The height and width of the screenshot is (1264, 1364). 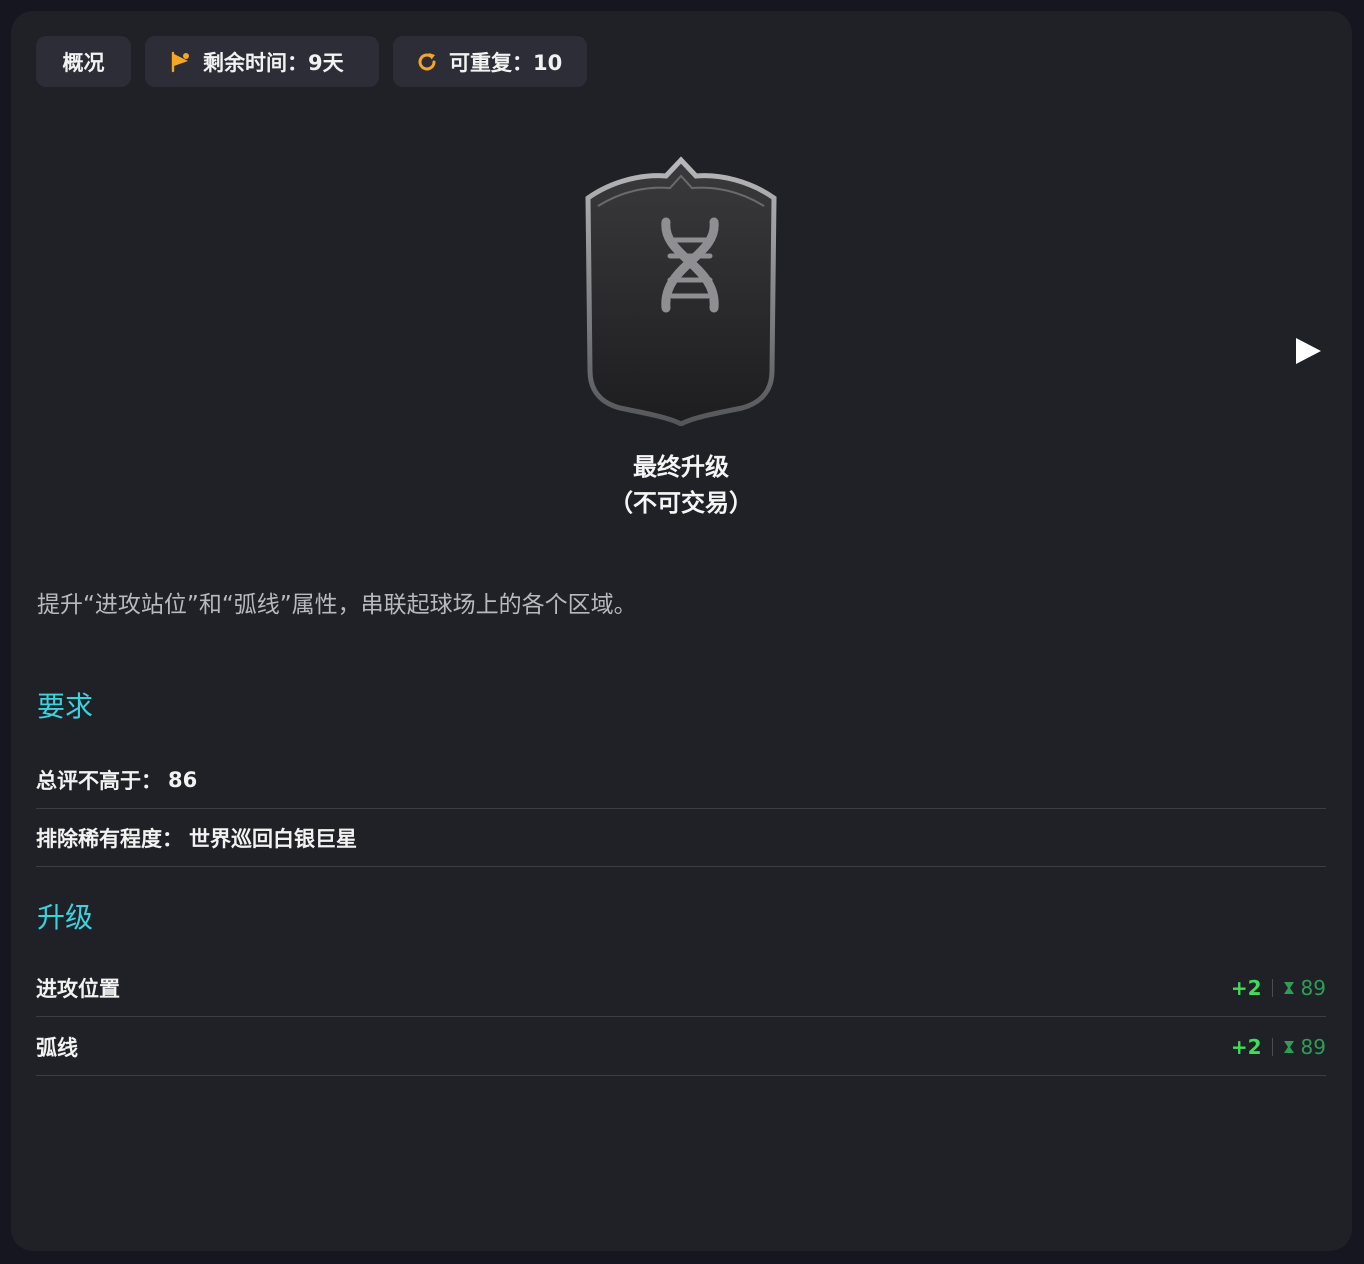 I want to click on upgrade-label: 弧线, so click(x=57, y=1047).